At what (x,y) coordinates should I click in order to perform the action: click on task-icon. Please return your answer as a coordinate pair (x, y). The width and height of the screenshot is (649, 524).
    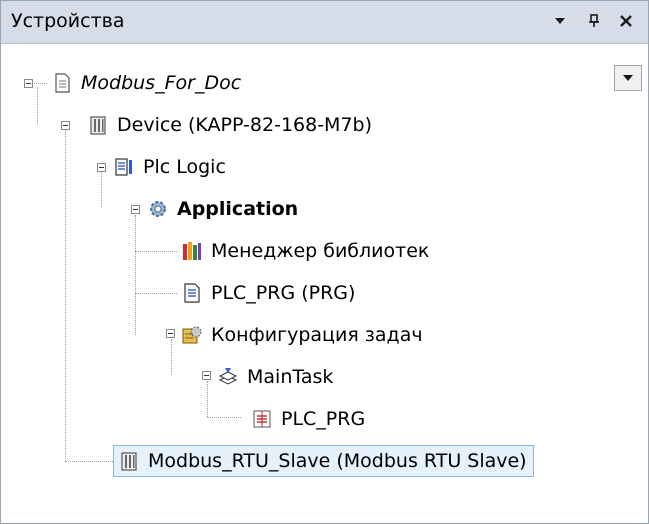
    Looking at the image, I should click on (228, 377).